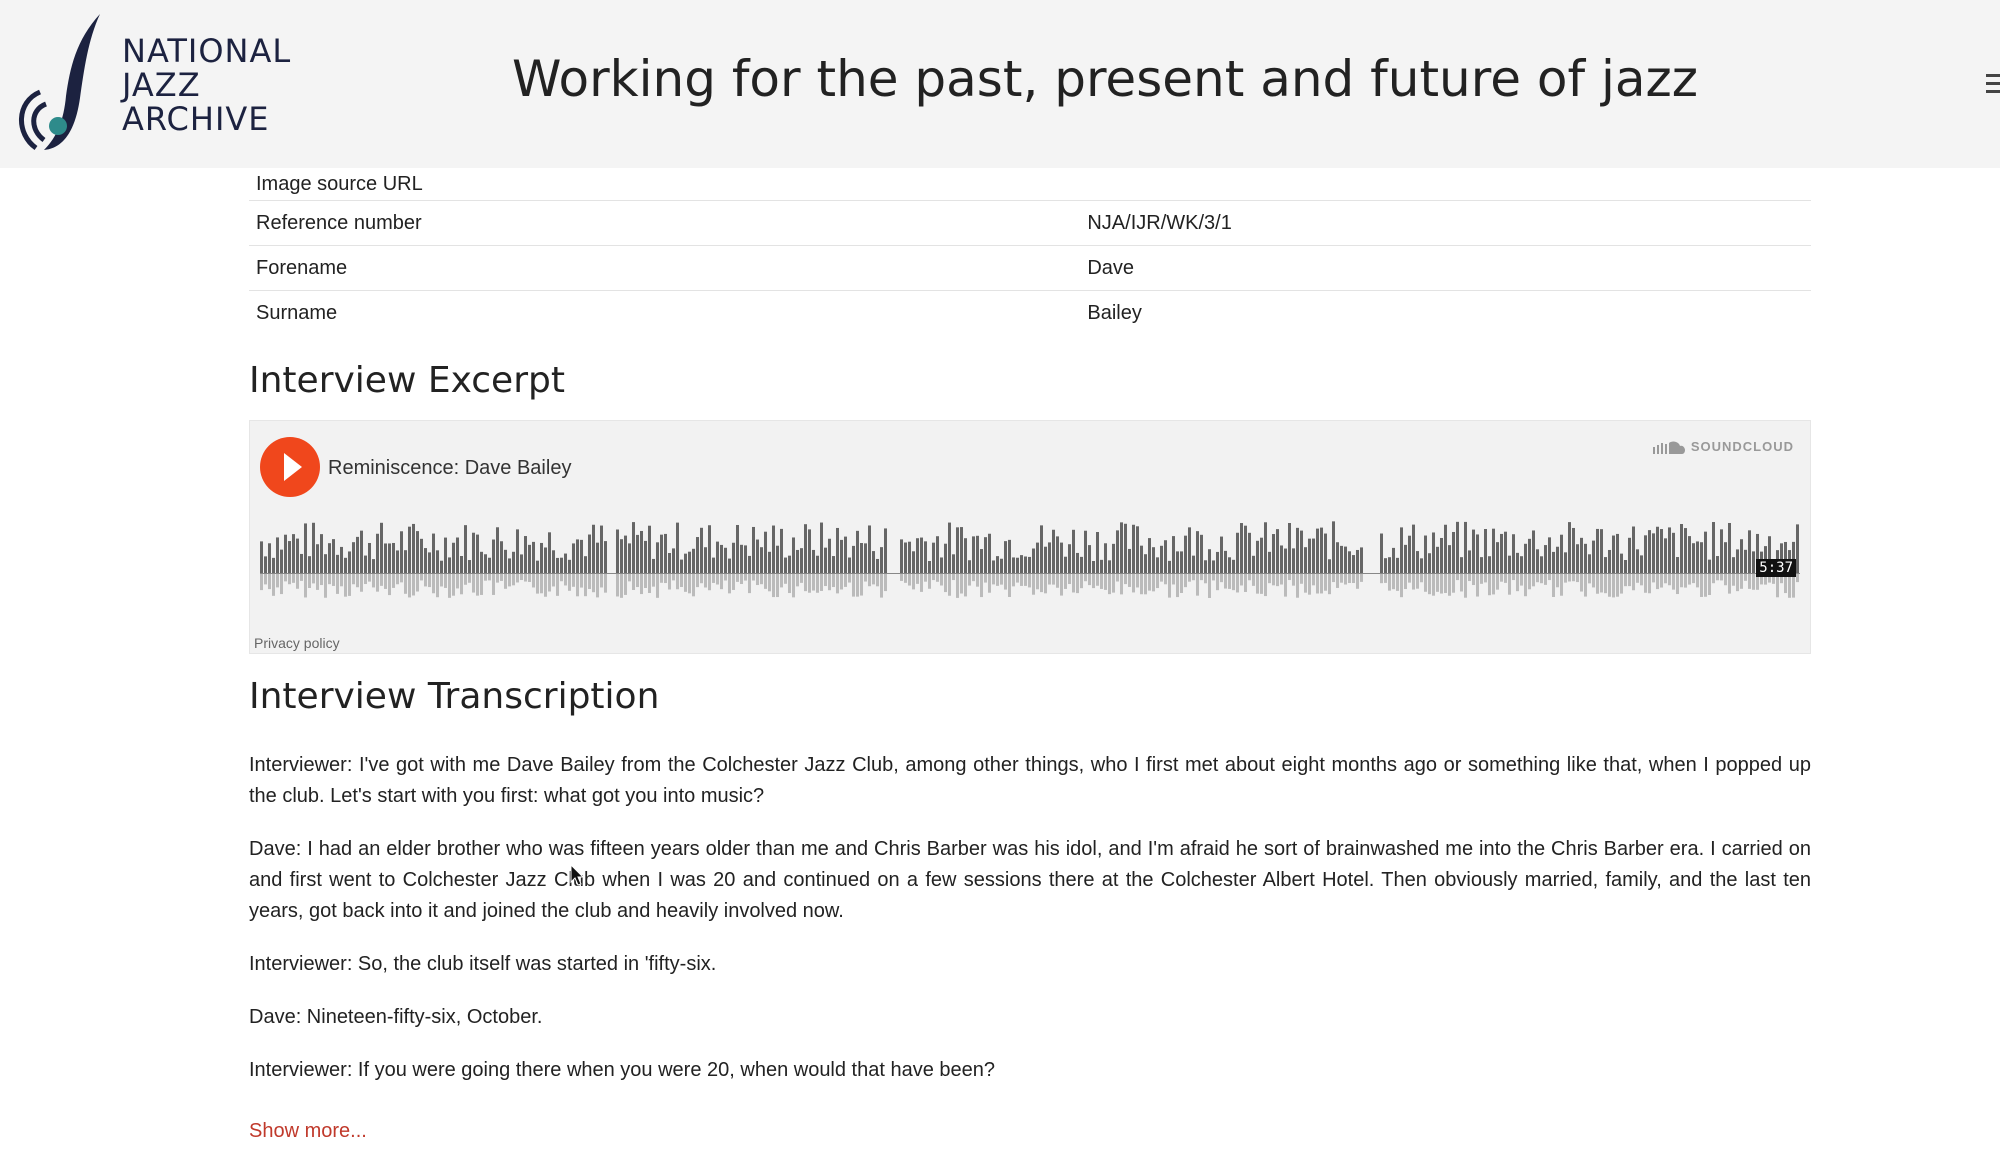  Describe the element at coordinates (1723, 446) in the screenshot. I see `soundcloud-brand: SOUNDCLOUD` at that location.